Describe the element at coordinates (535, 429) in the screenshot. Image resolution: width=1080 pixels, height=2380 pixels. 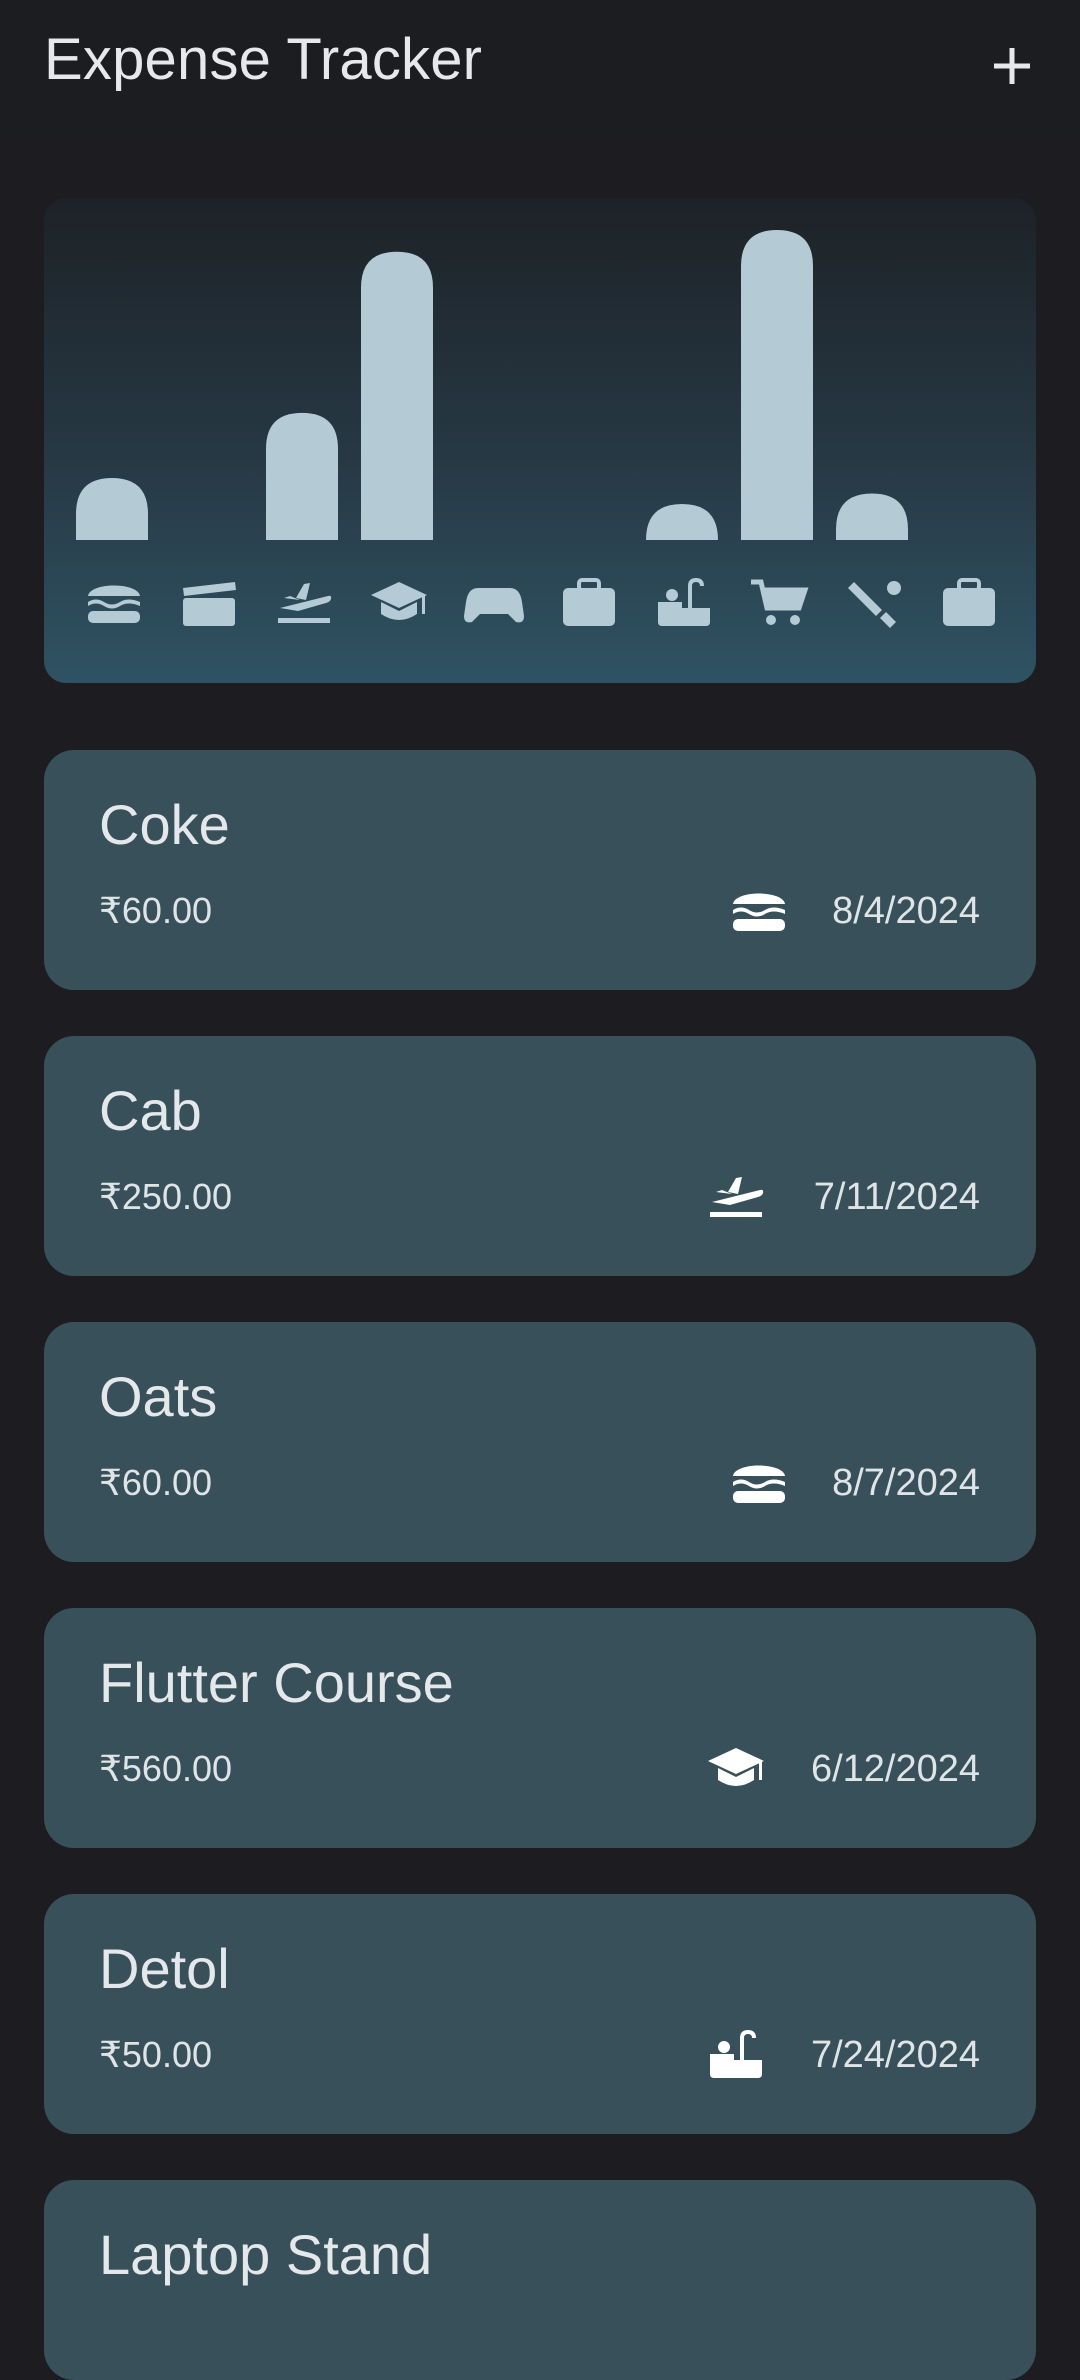
I see `chart-canvas` at that location.